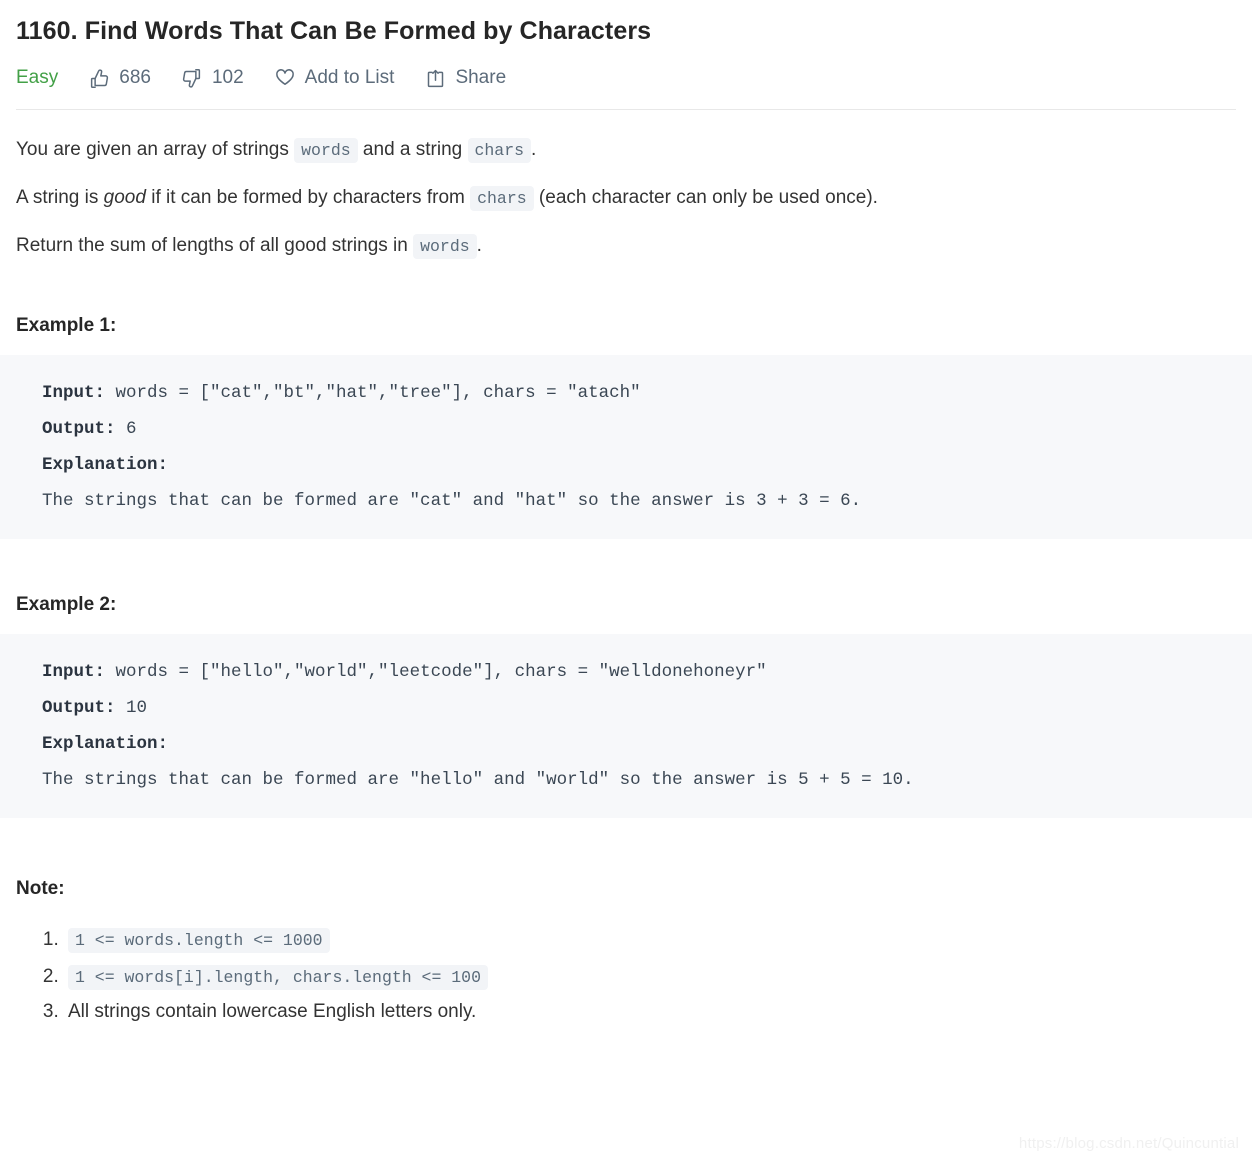 Image resolution: width=1252 pixels, height=1166 pixels. Describe the element at coordinates (74, 672) in the screenshot. I see `example-2-input-label: Input:` at that location.